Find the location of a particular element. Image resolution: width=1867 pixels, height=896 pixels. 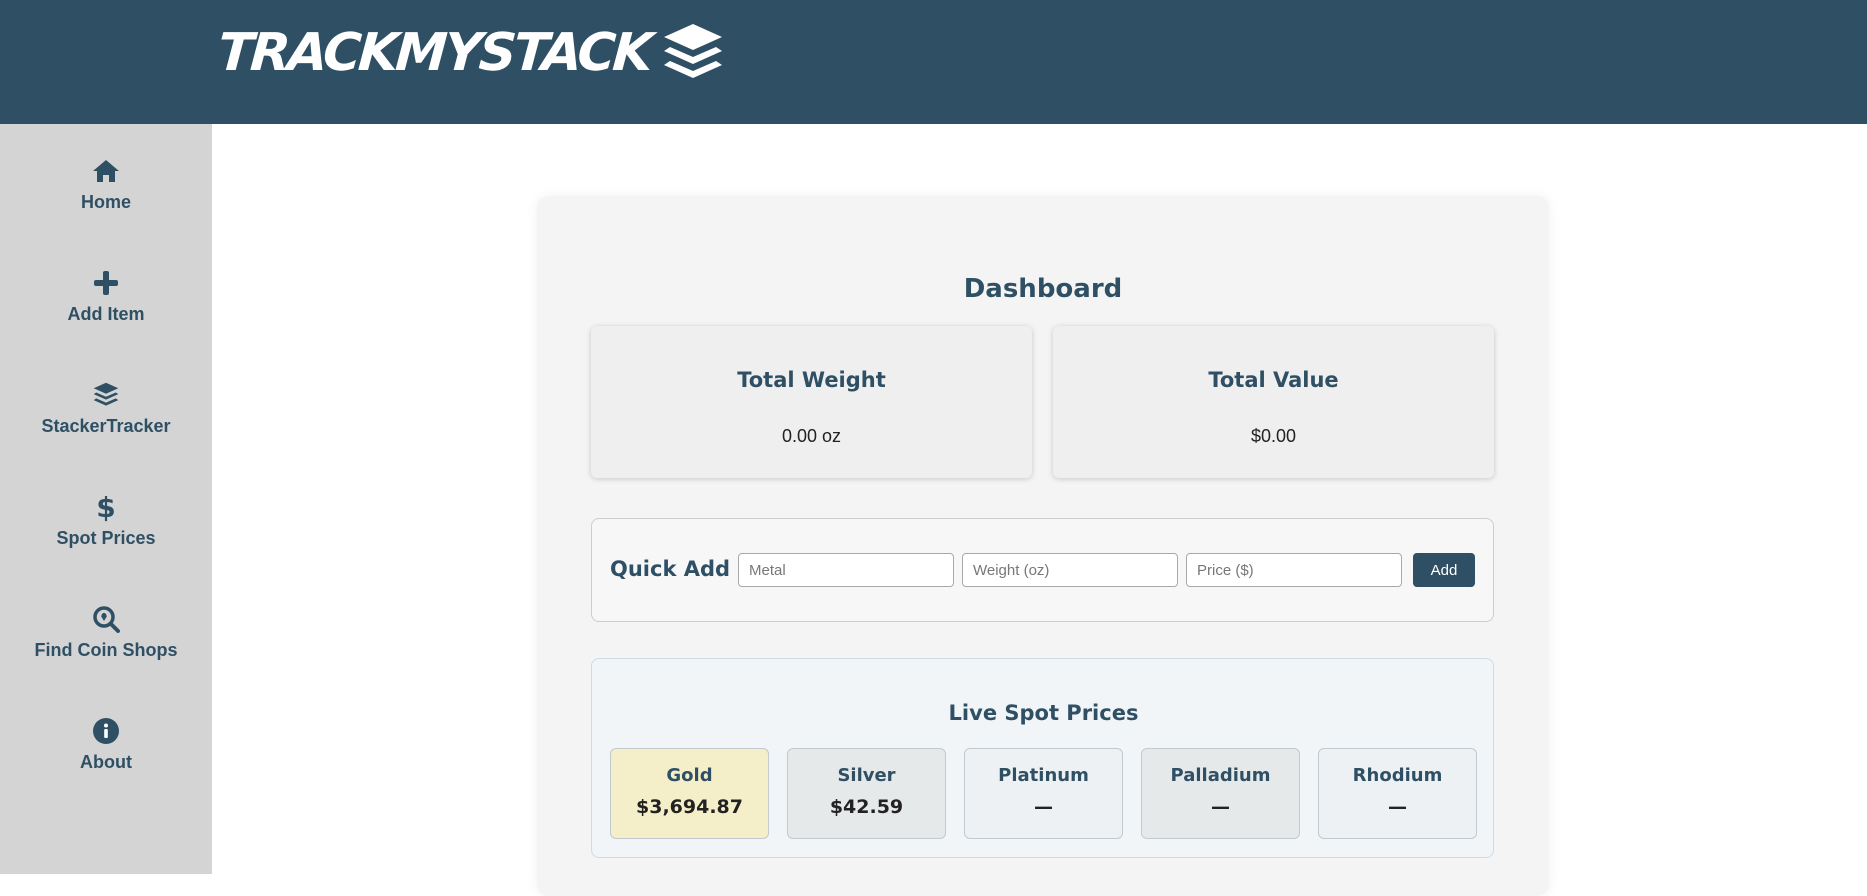

spot-card-palladium: Palladium — is located at coordinates (1220, 793).